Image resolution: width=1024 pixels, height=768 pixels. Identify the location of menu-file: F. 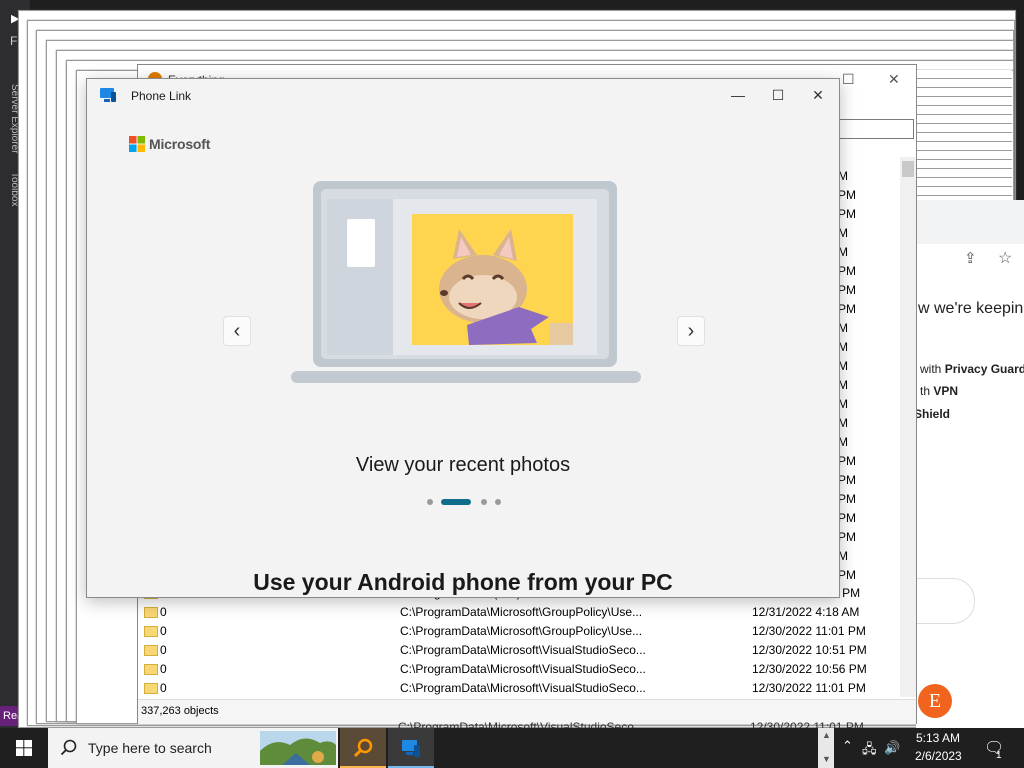
(13, 41).